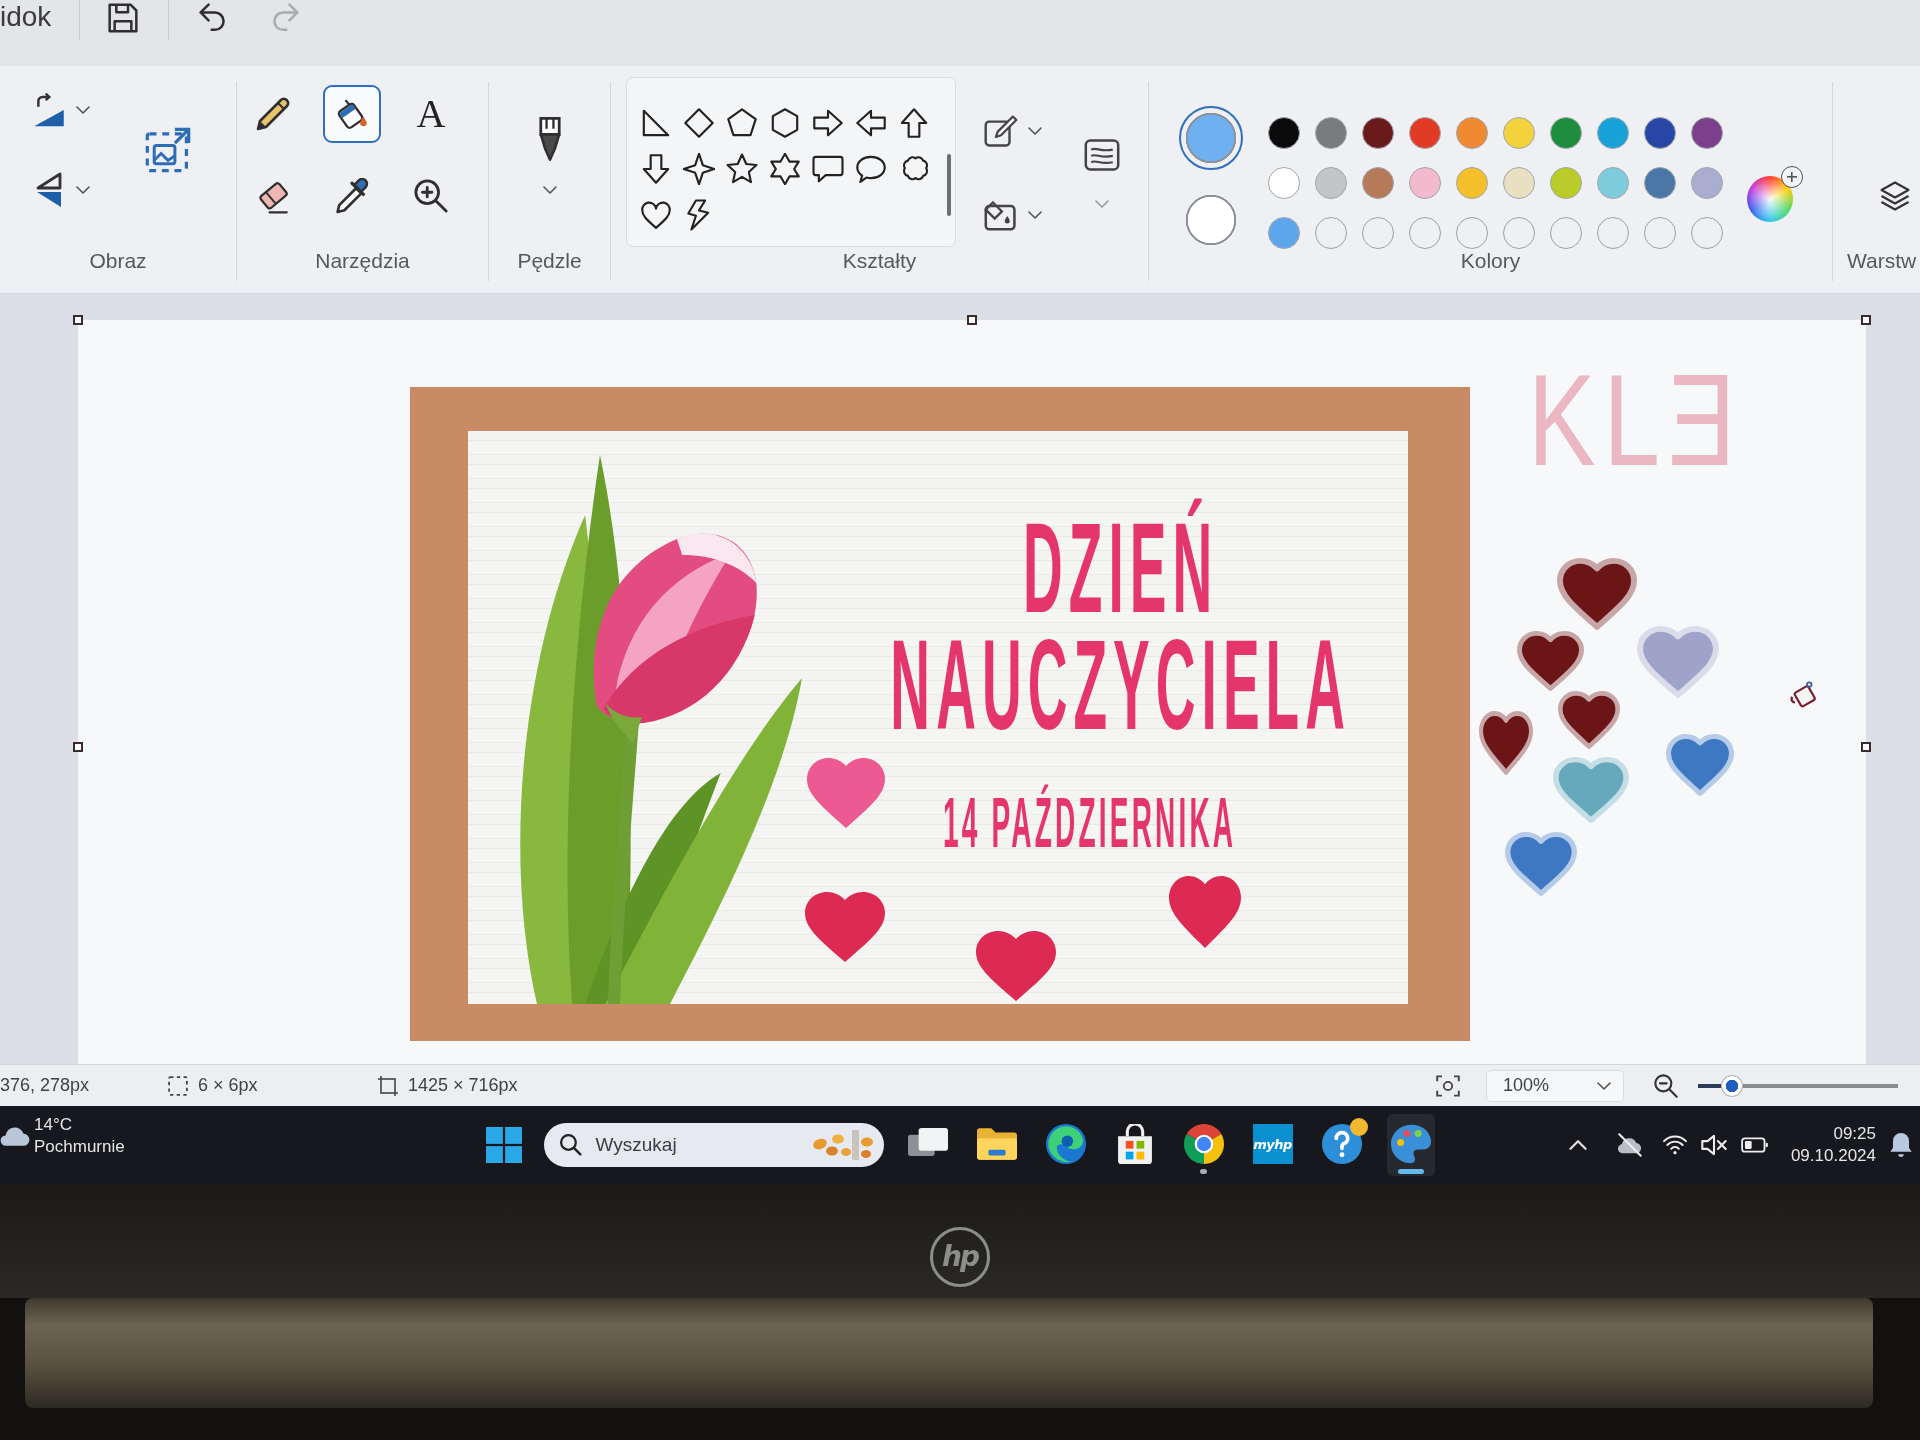  What do you see at coordinates (785, 123) in the screenshot?
I see `hexagon-icon` at bounding box center [785, 123].